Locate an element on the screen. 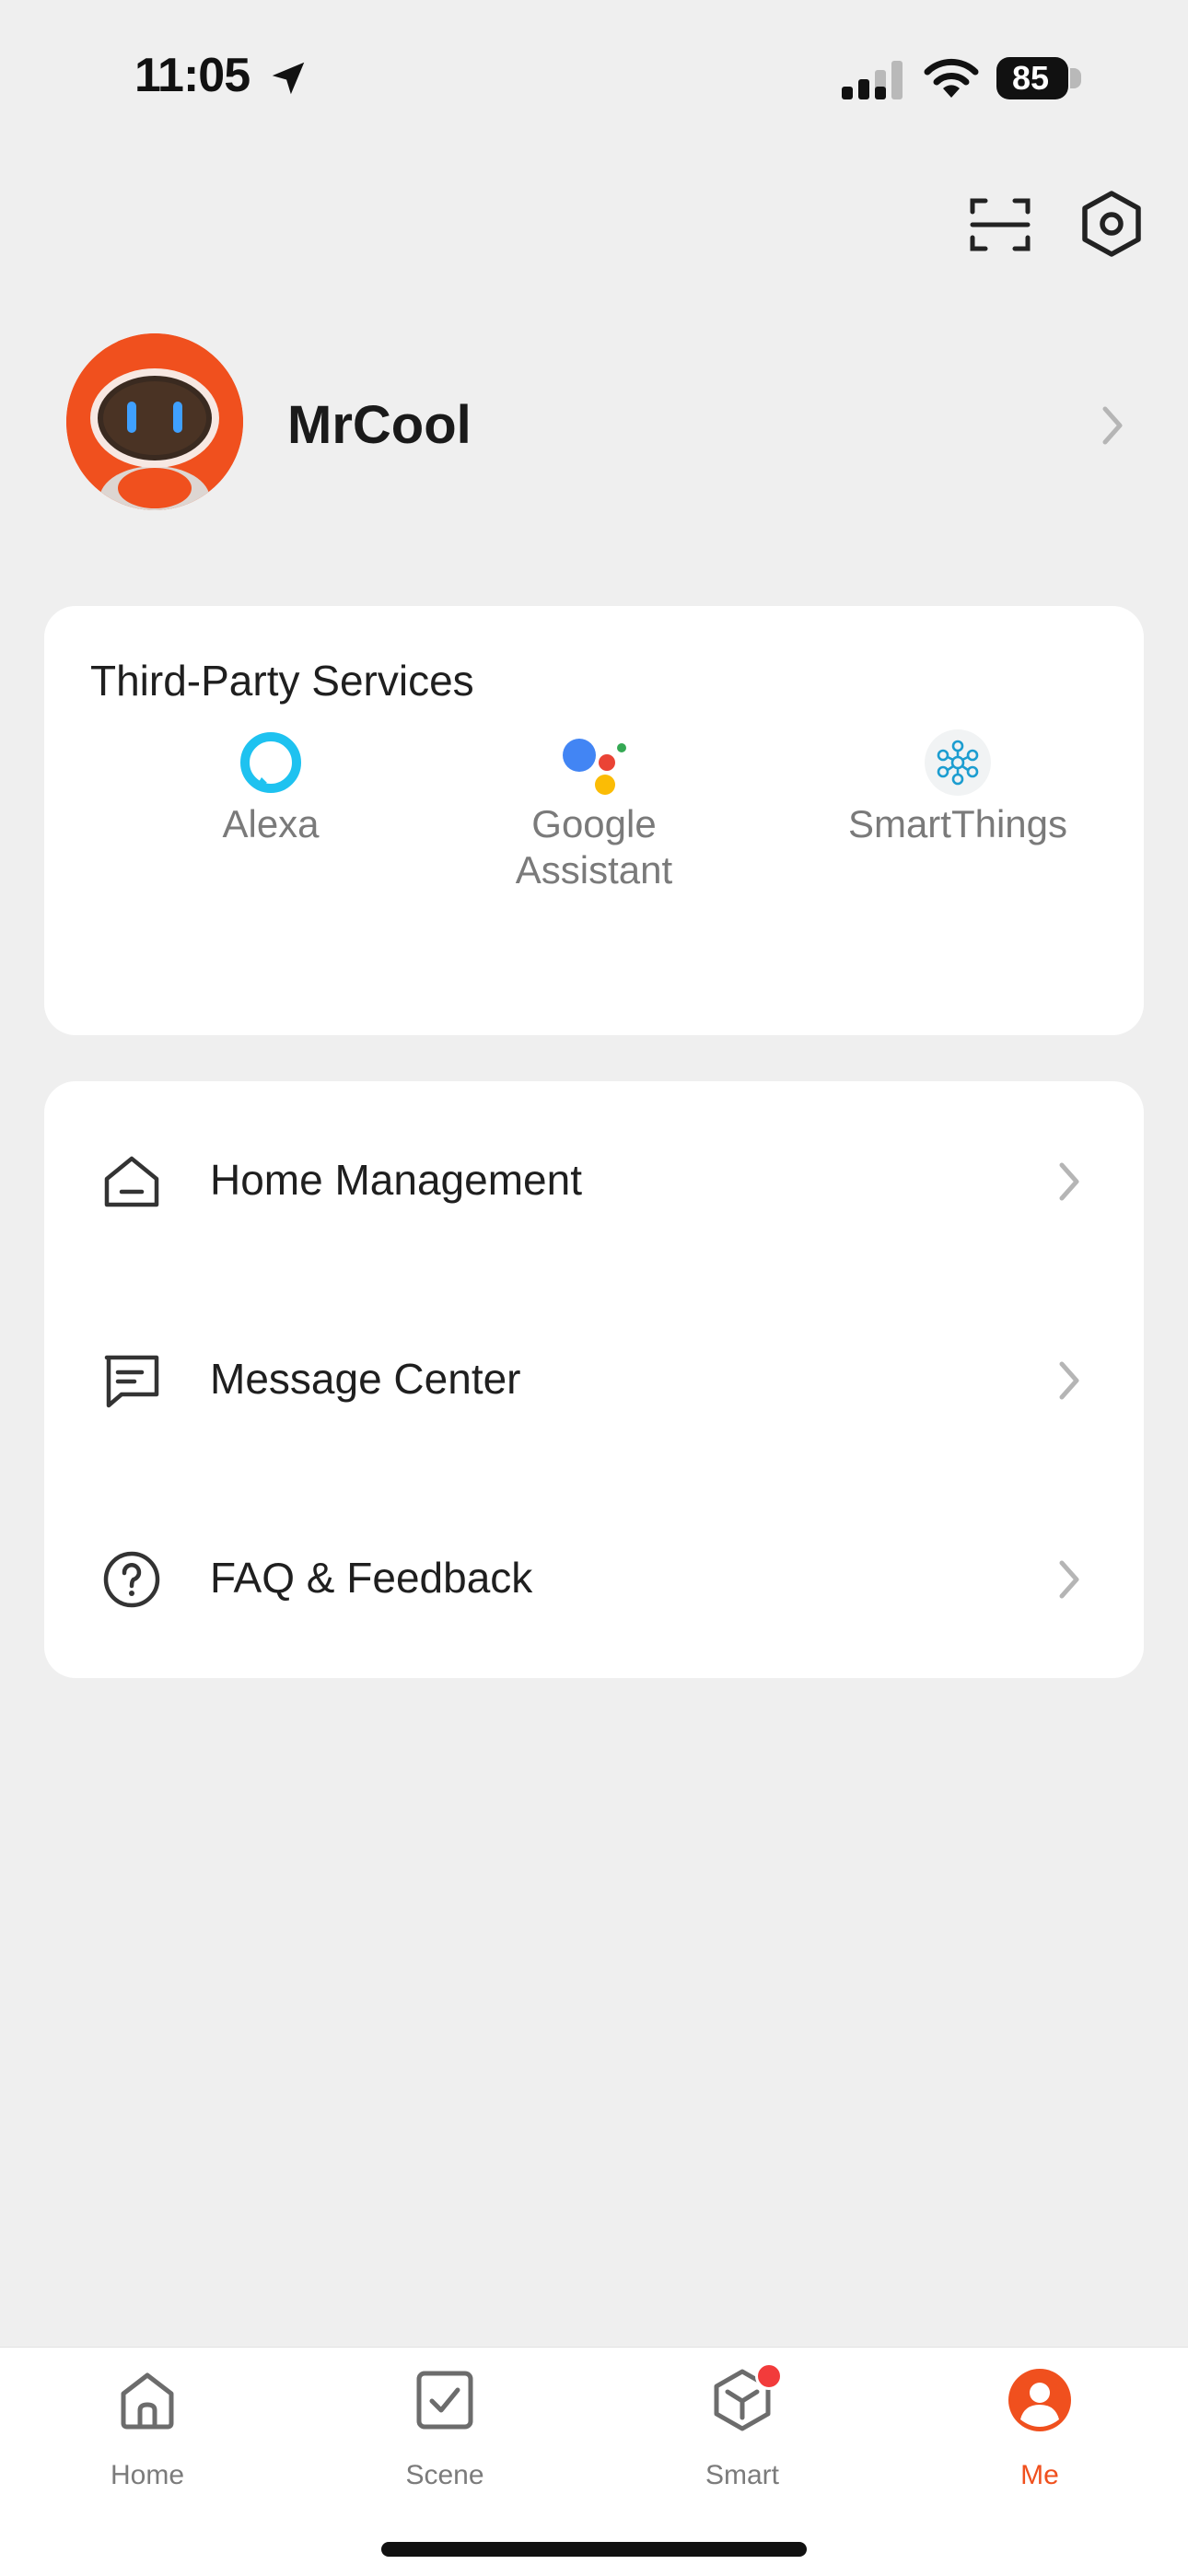 Image resolution: width=1188 pixels, height=2576 pixels. smartthings-icon is located at coordinates (958, 762).